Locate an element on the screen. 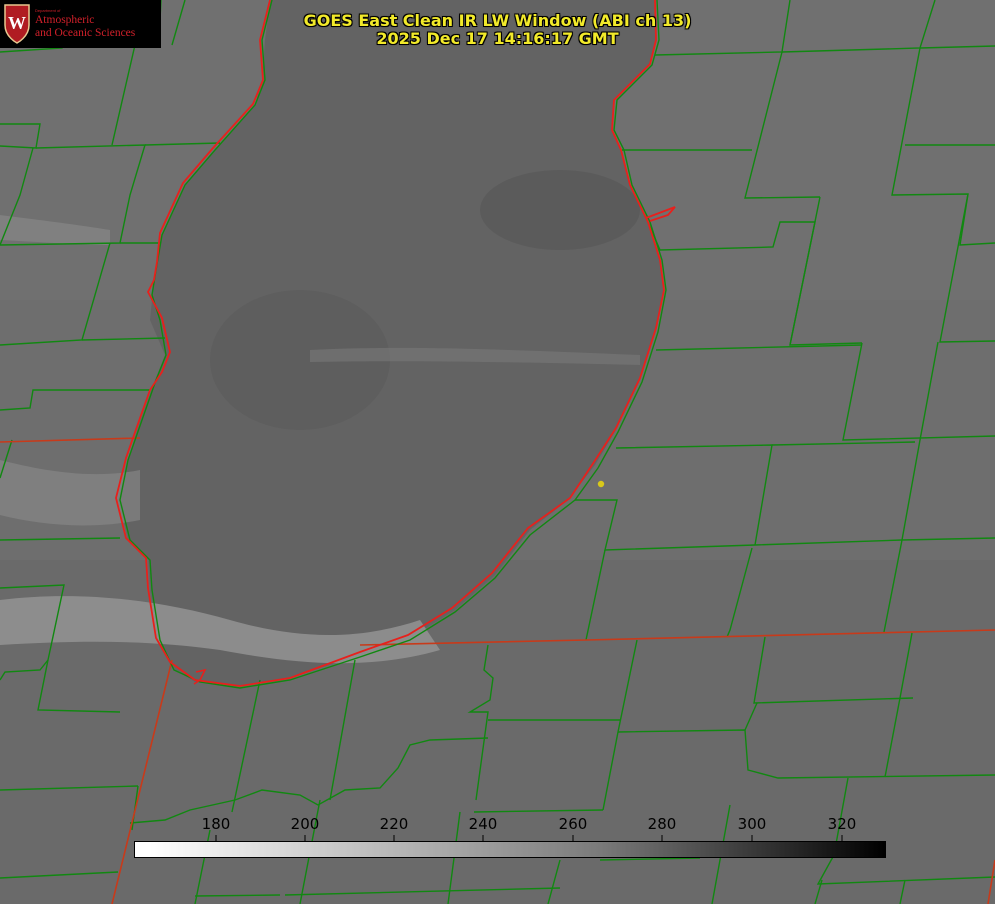 The height and width of the screenshot is (904, 995). colorbar-tick-label: 300 is located at coordinates (752, 824).